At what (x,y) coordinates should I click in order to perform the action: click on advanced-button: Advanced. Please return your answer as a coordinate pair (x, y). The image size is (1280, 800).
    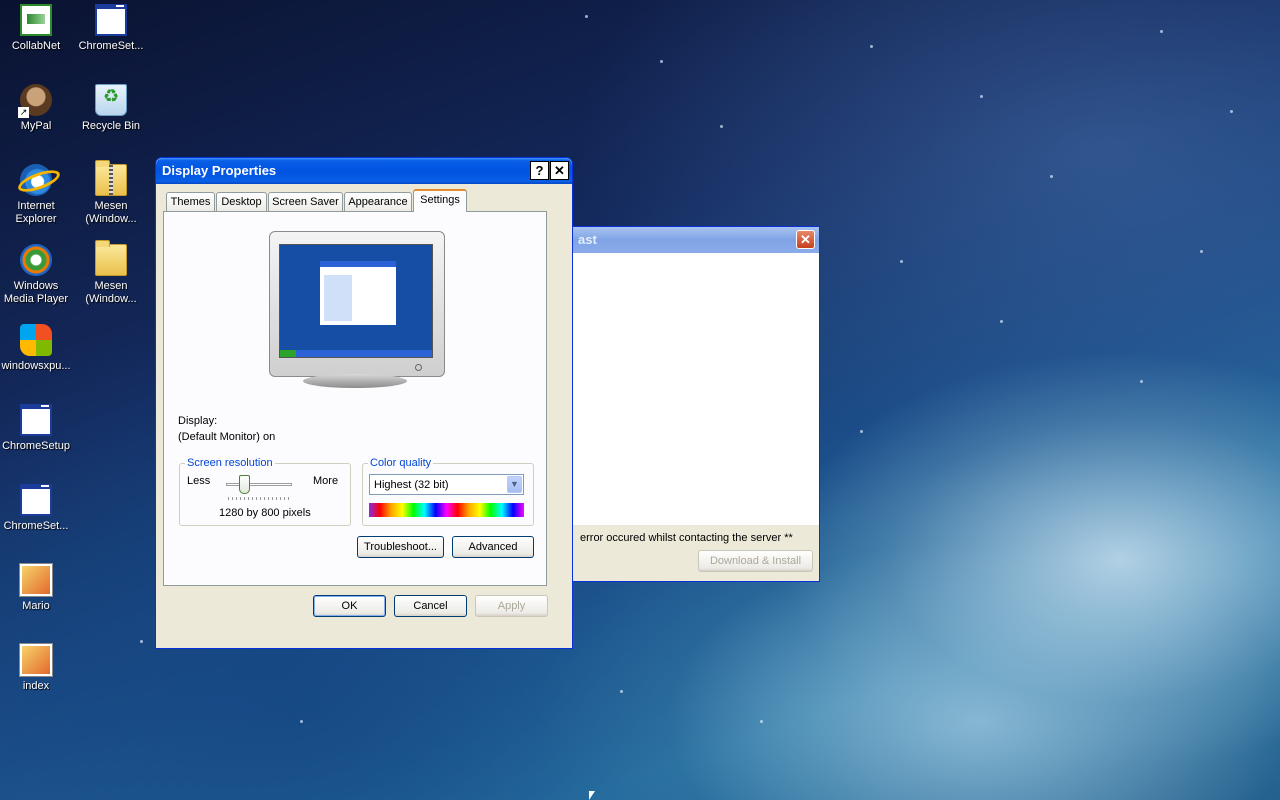
    Looking at the image, I should click on (493, 547).